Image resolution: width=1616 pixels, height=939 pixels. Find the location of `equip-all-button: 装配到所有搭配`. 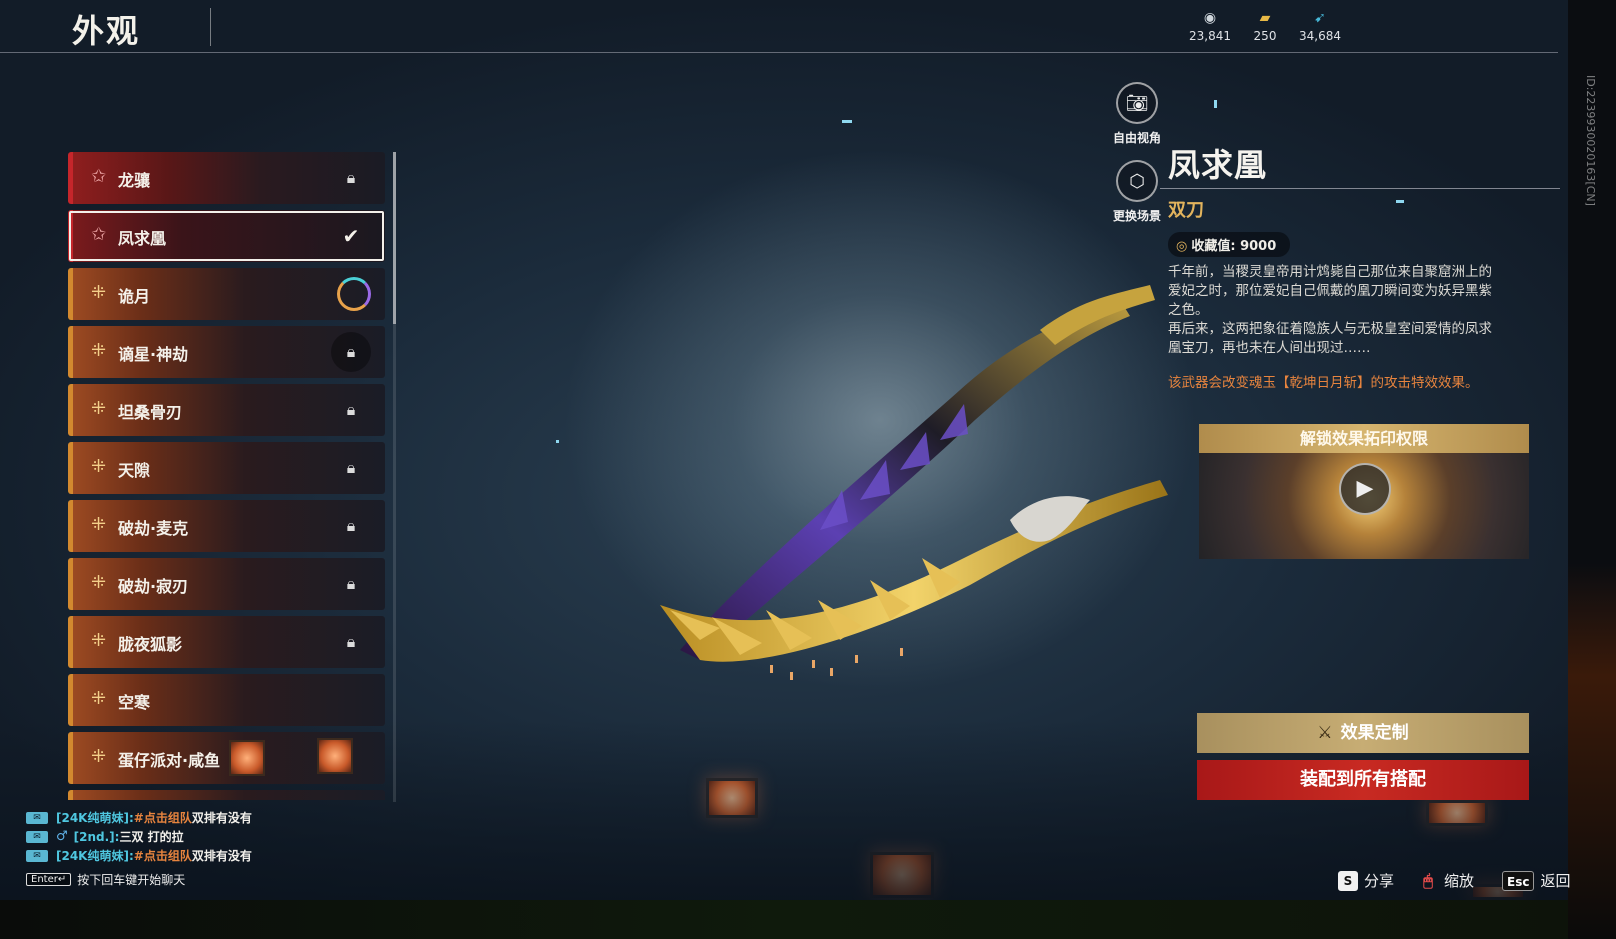

equip-all-button: 装配到所有搭配 is located at coordinates (1363, 780).